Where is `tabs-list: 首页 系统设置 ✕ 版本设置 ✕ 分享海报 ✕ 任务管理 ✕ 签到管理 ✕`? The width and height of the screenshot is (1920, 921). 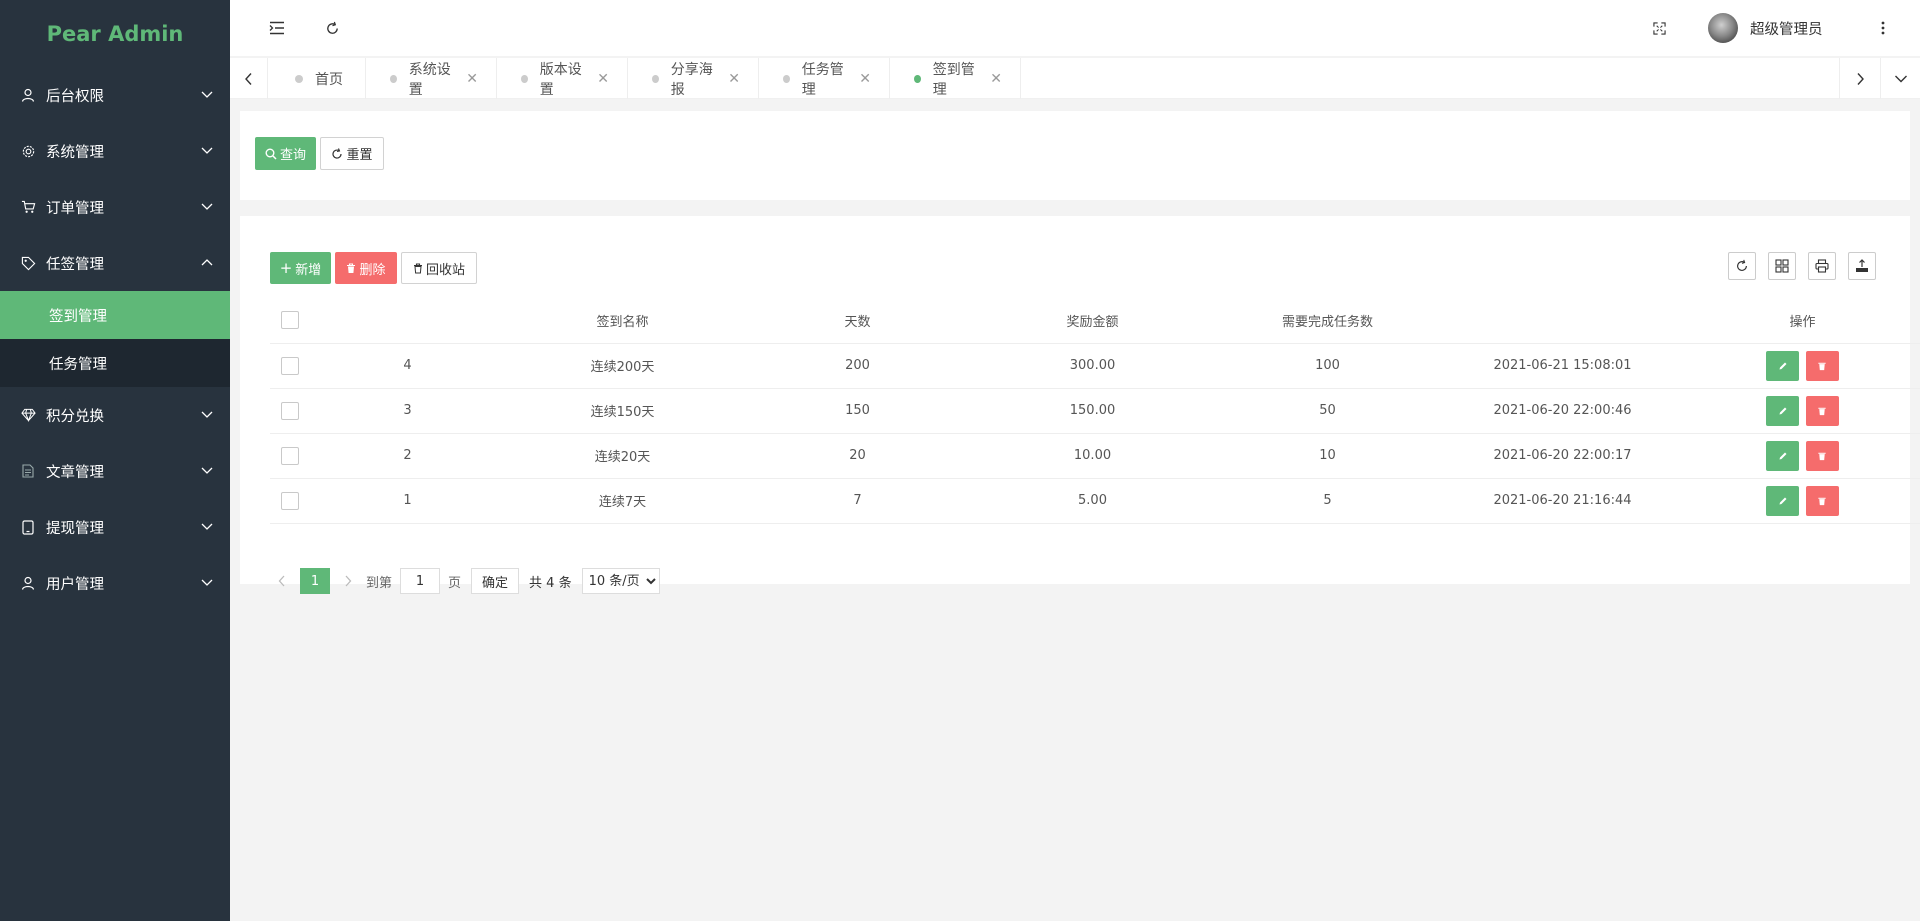 tabs-list: 首页 系统设置 ✕ 版本设置 ✕ 分享海报 ✕ 任务管理 ✕ 签到管理 ✕ is located at coordinates (646, 78).